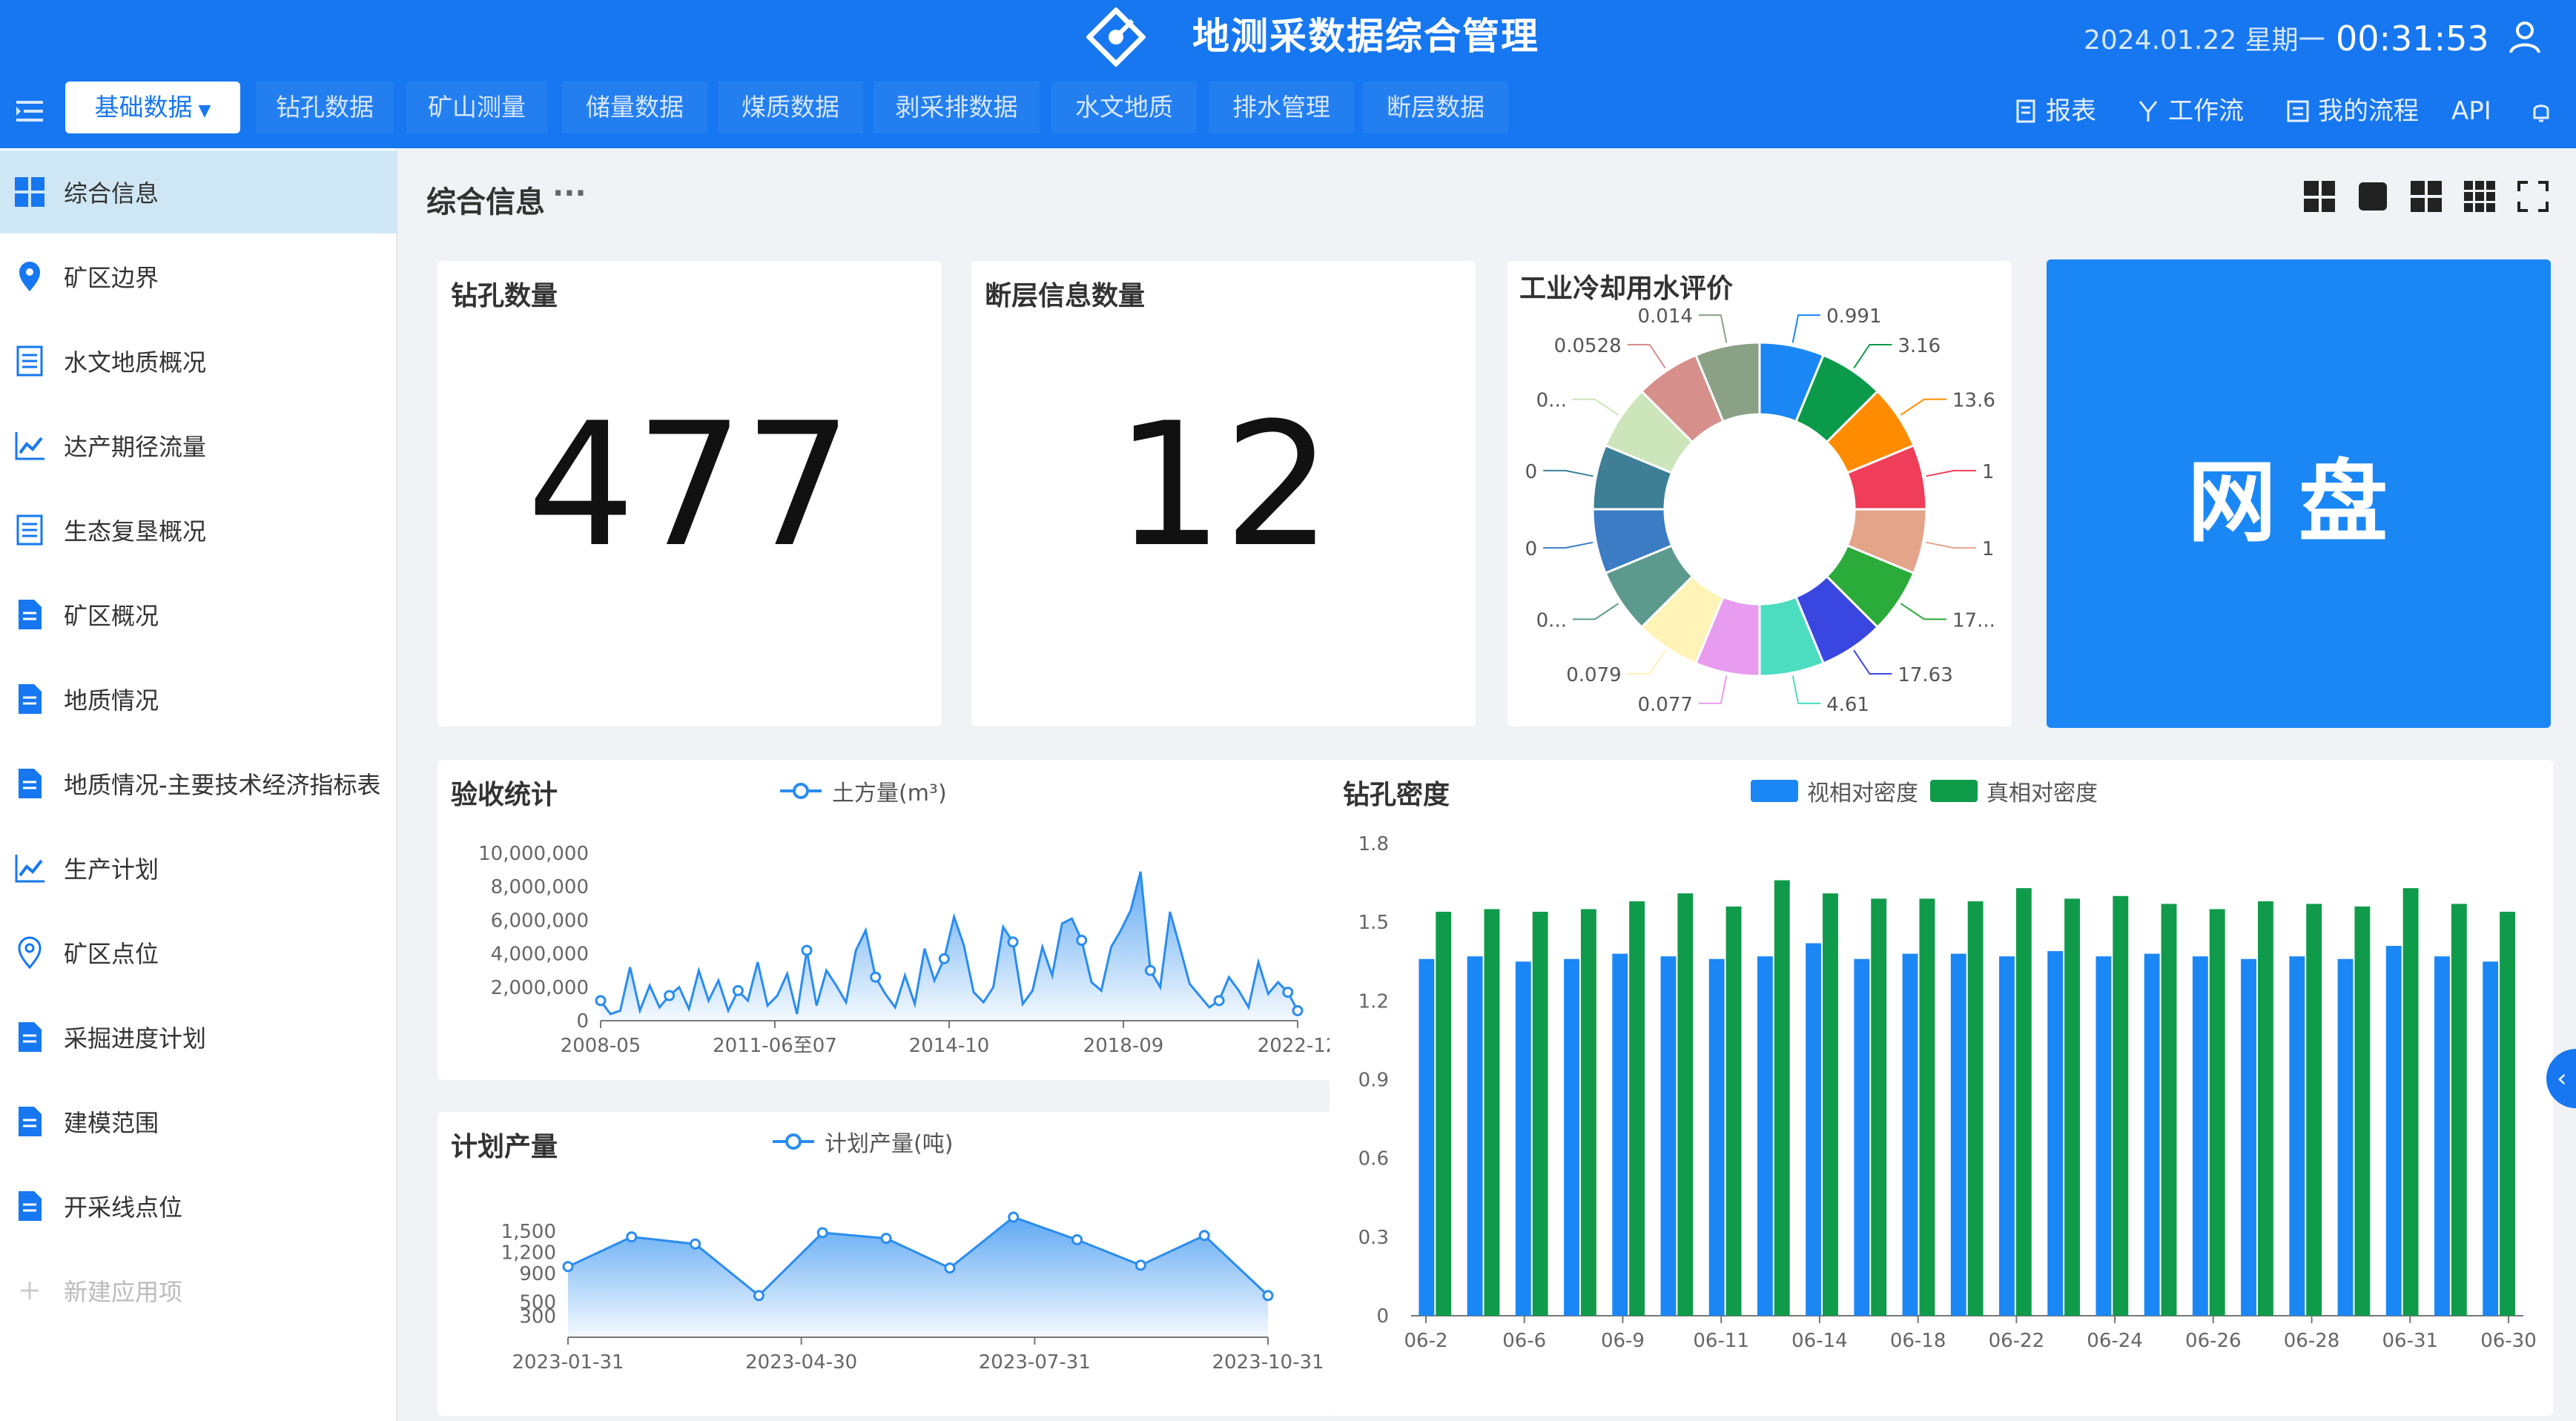 The height and width of the screenshot is (1421, 2576). I want to click on sidebar-item-new-app: 新建应用项, so click(198, 1290).